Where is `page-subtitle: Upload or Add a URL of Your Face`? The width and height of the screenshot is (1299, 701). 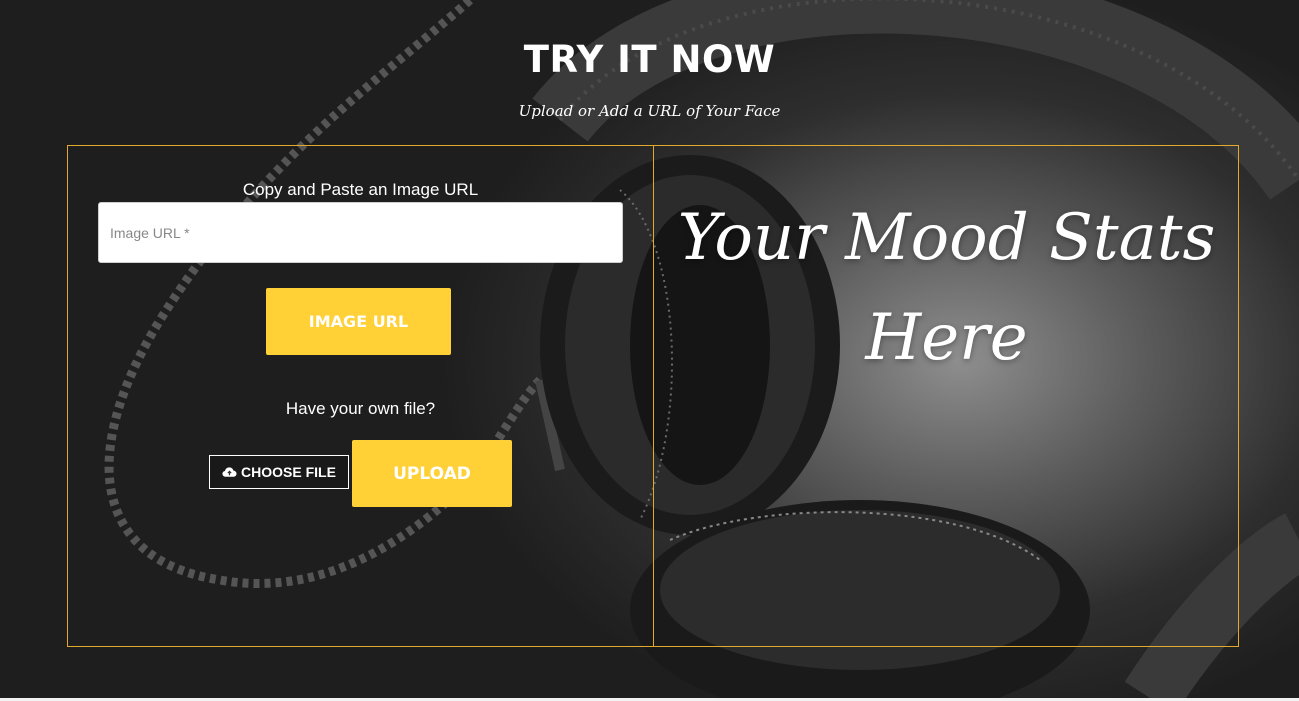
page-subtitle: Upload or Add a URL of Your Face is located at coordinates (649, 111).